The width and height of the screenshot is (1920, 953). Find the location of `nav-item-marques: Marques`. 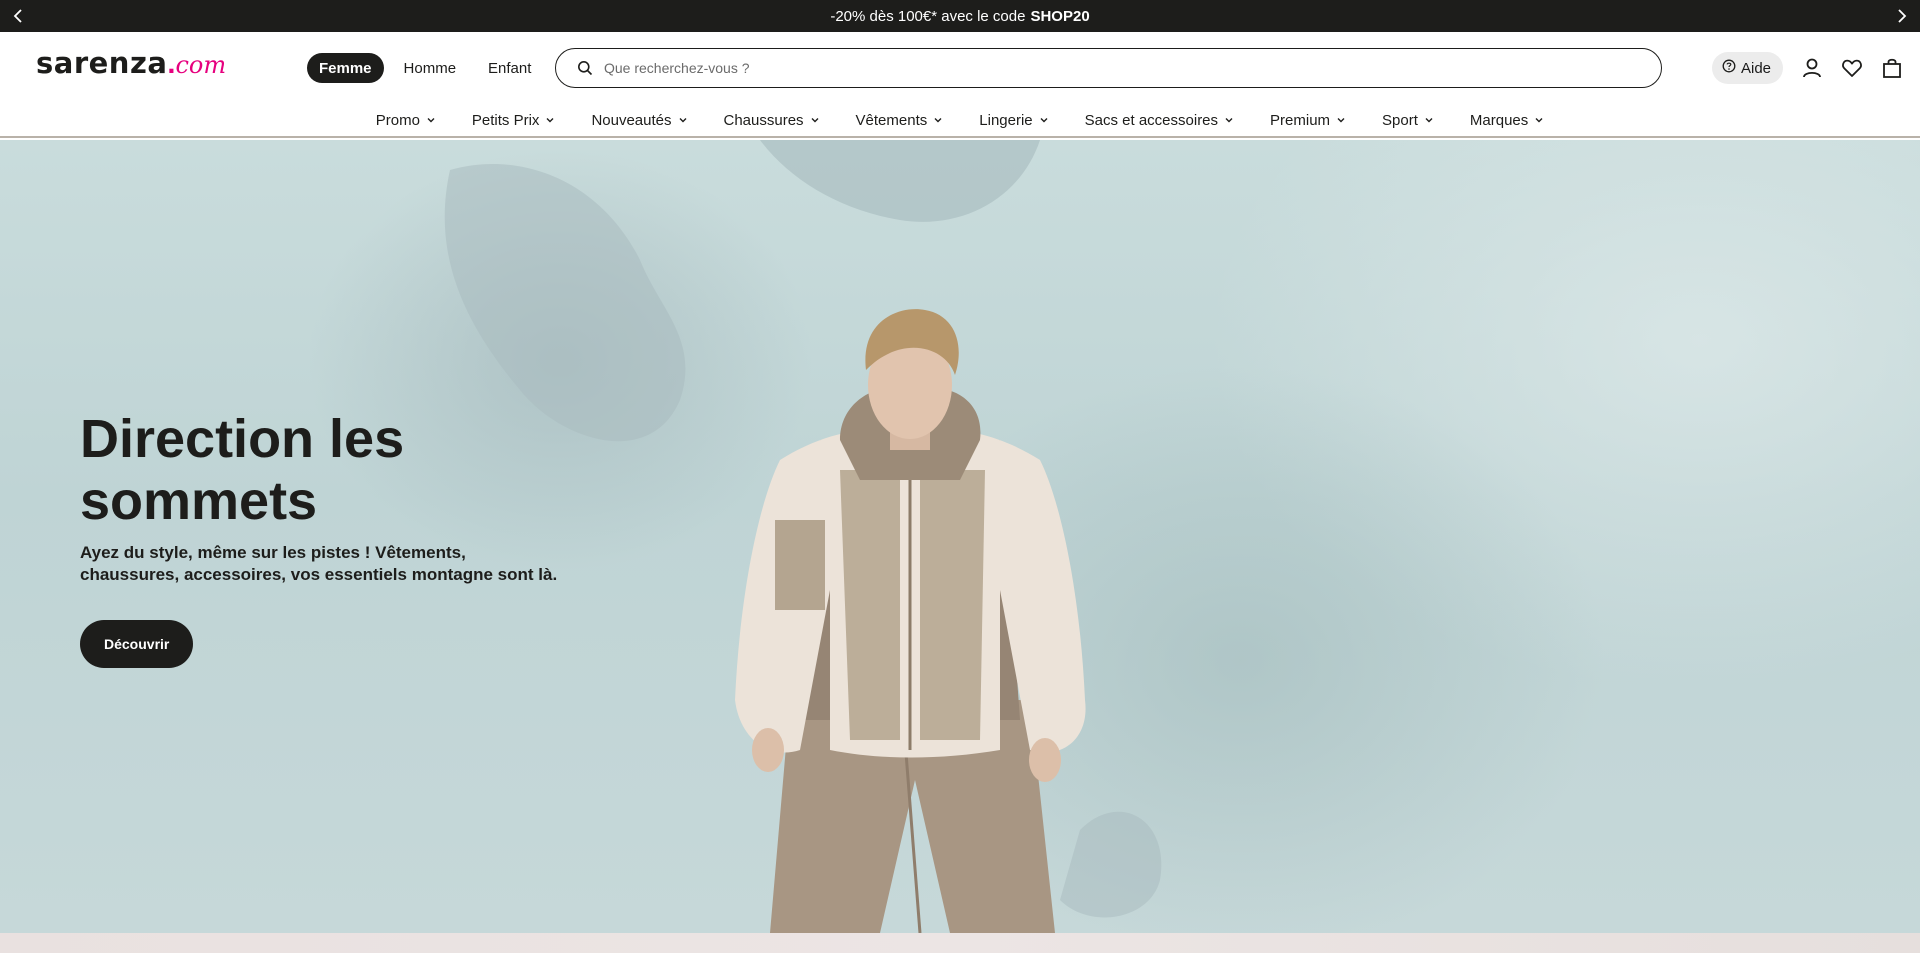

nav-item-marques: Marques is located at coordinates (1507, 120).